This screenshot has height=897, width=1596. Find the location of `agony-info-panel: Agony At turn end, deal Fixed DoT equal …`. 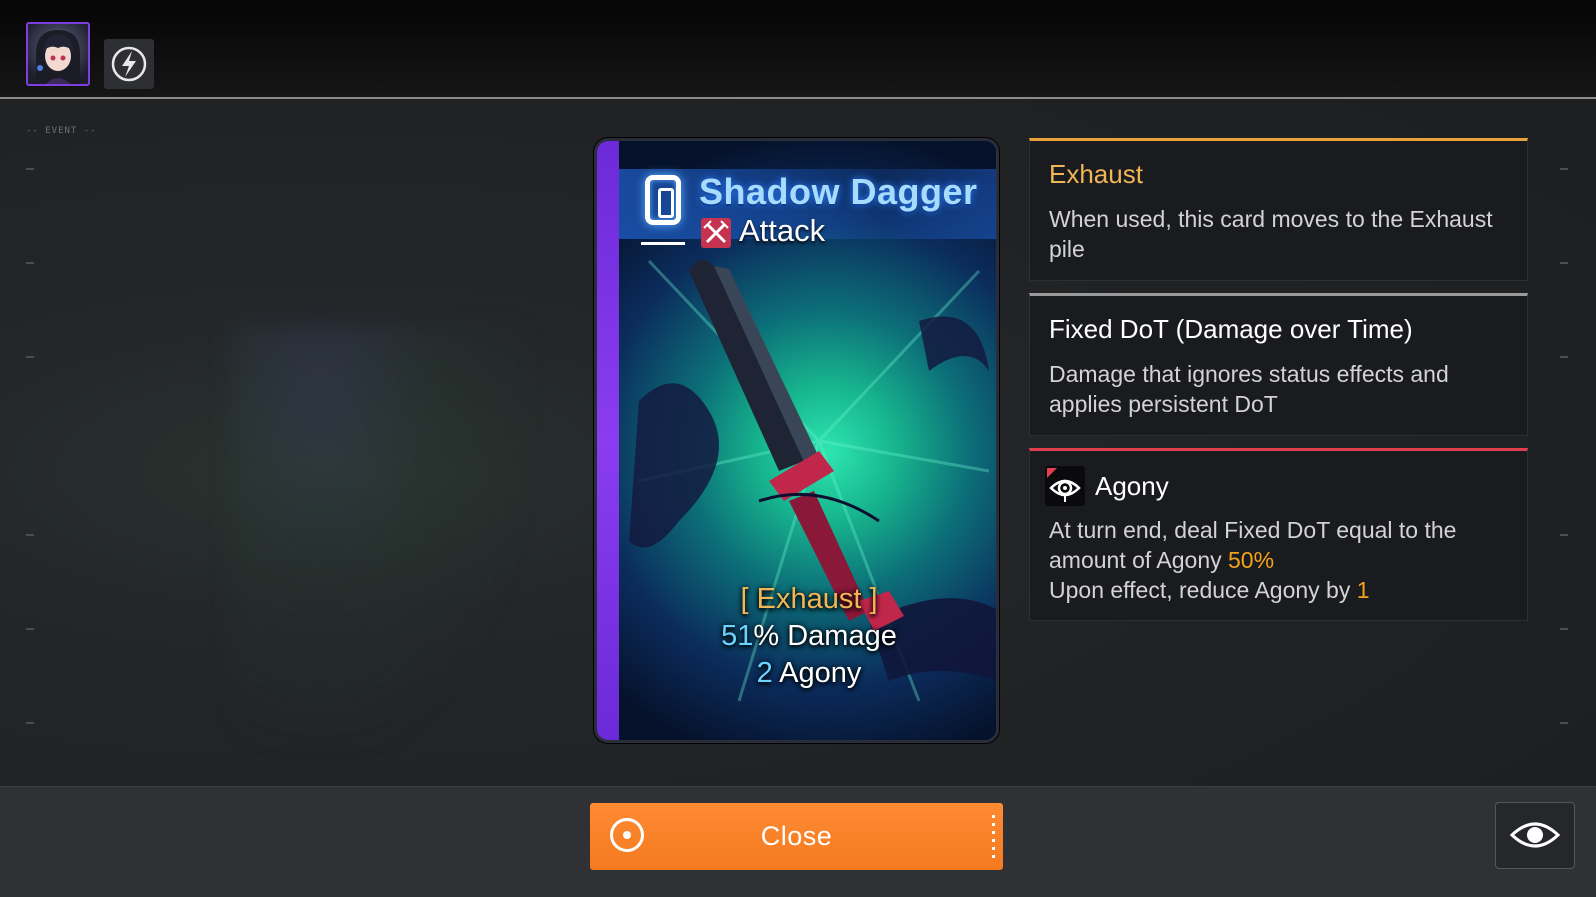

agony-info-panel: Agony At turn end, deal Fixed DoT equal … is located at coordinates (1278, 534).